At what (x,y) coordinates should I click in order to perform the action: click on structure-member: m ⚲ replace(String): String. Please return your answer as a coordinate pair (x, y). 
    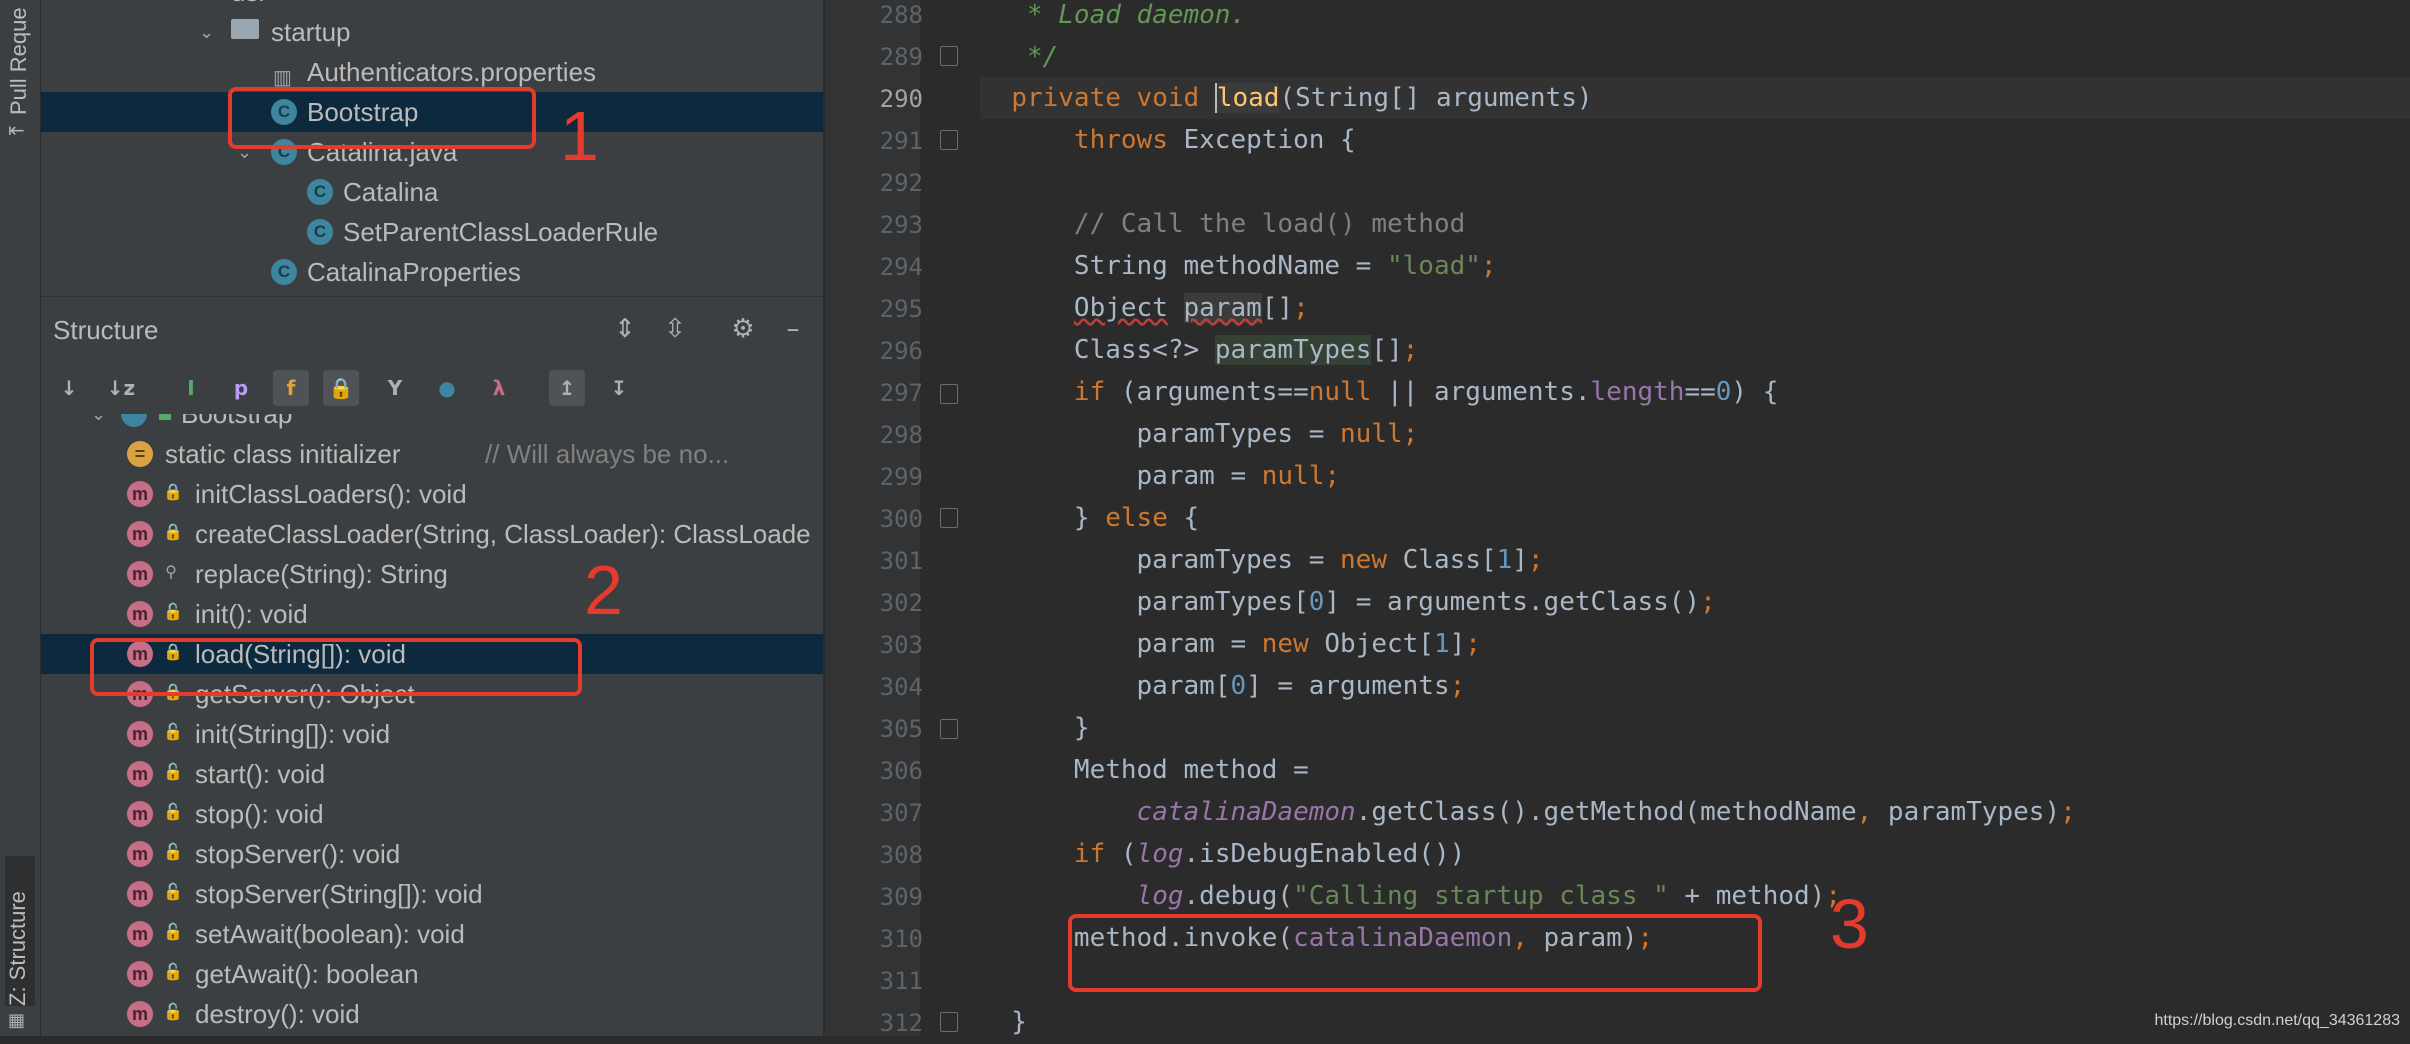
    Looking at the image, I should click on (432, 574).